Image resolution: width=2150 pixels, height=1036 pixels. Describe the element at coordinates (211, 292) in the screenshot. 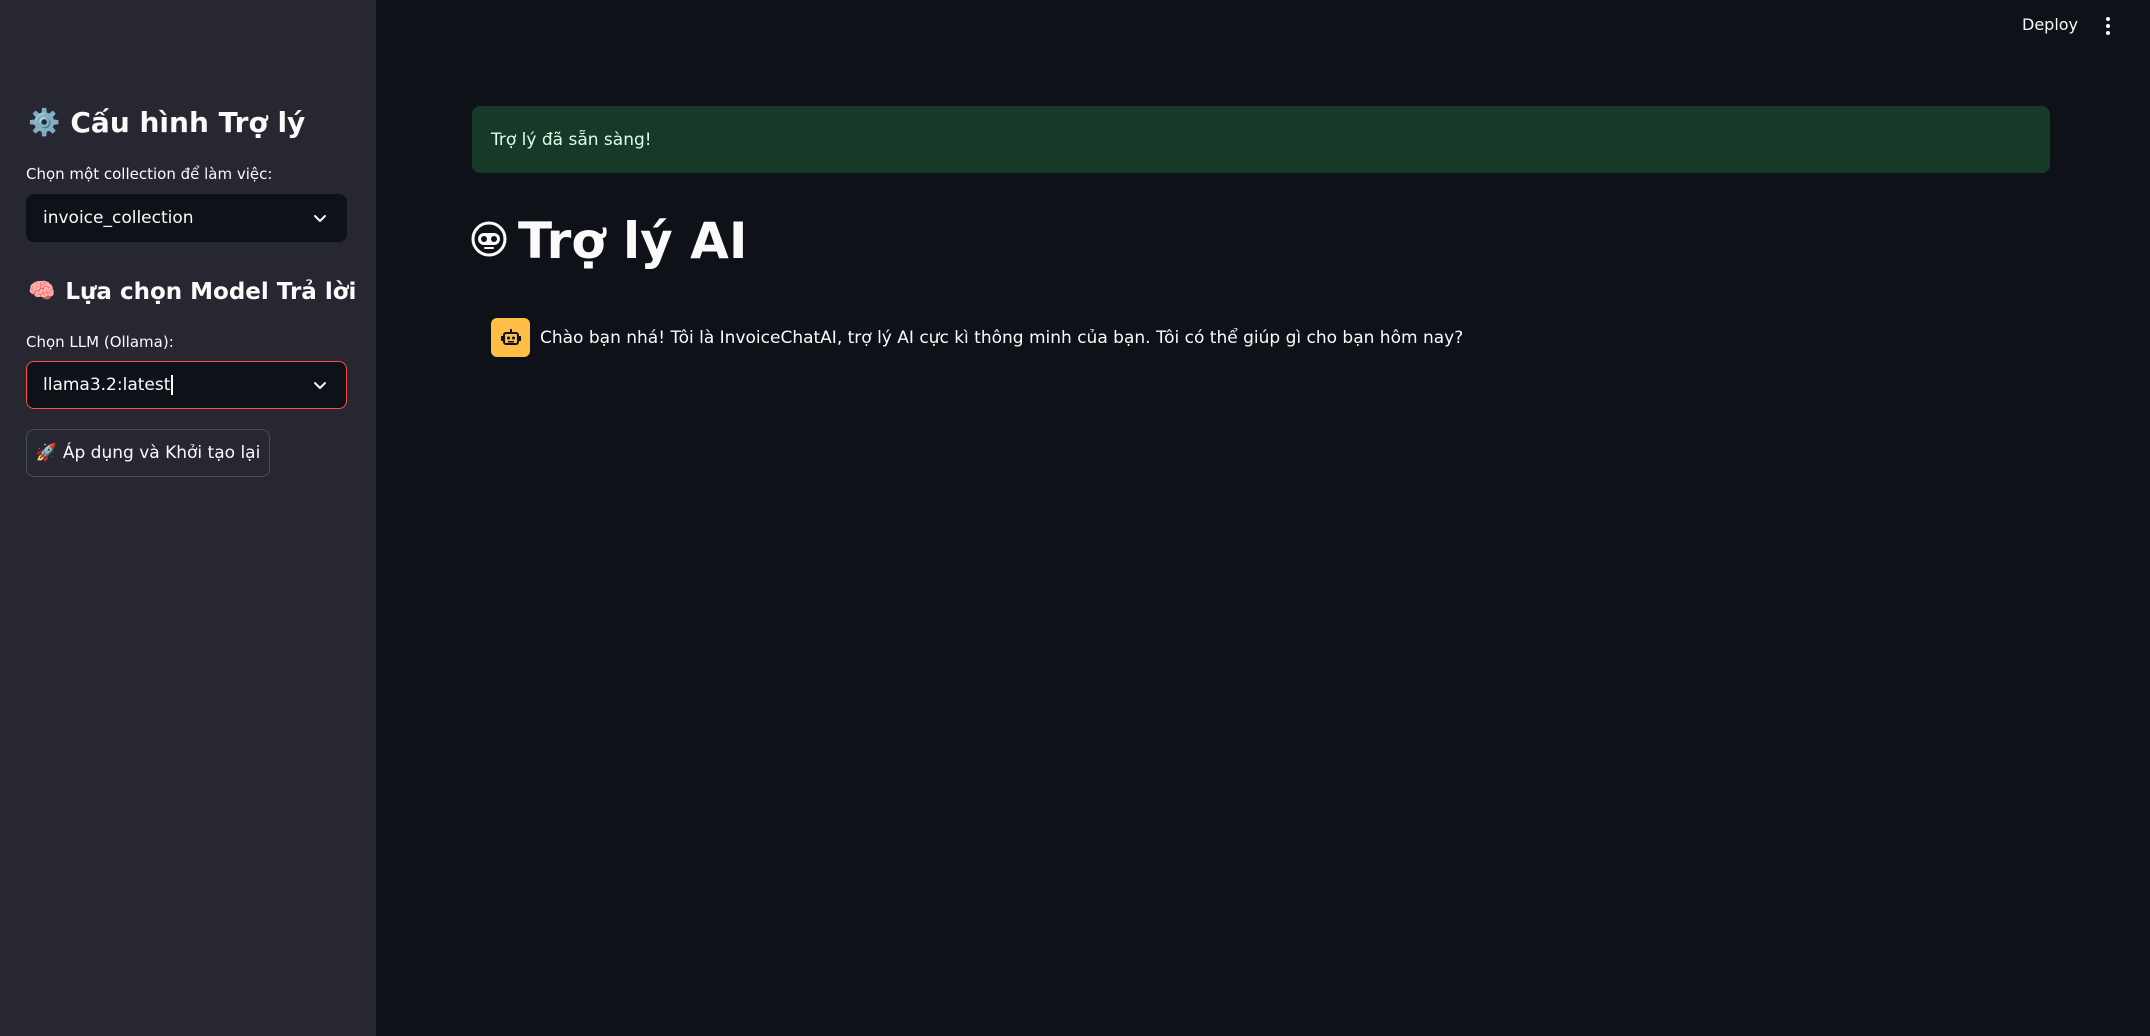

I see `model-heading-text: Lựa chọn Model Trả lời` at that location.